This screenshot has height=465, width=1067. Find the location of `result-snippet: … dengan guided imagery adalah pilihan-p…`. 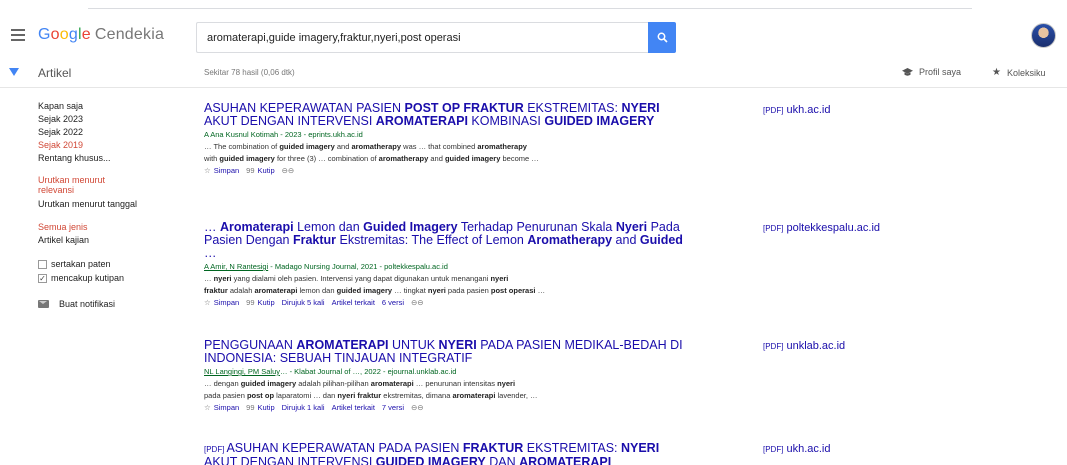

result-snippet: … dengan guided imagery adalah pilihan-p… is located at coordinates (371, 389).